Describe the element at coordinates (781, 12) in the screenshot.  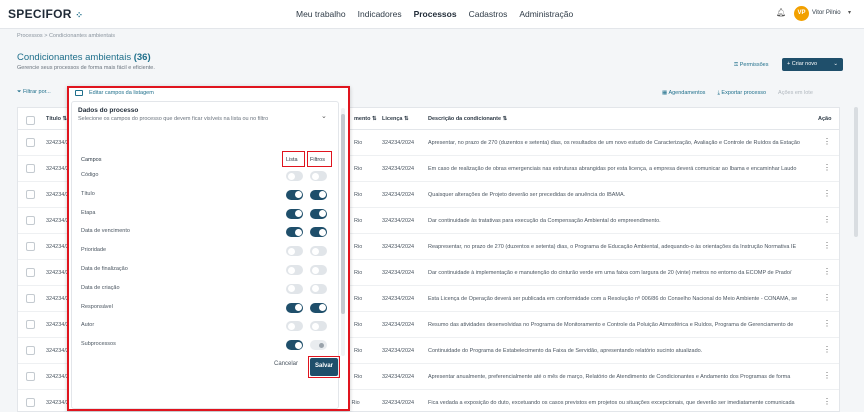
I see `bell-icon: 🔔︎` at that location.